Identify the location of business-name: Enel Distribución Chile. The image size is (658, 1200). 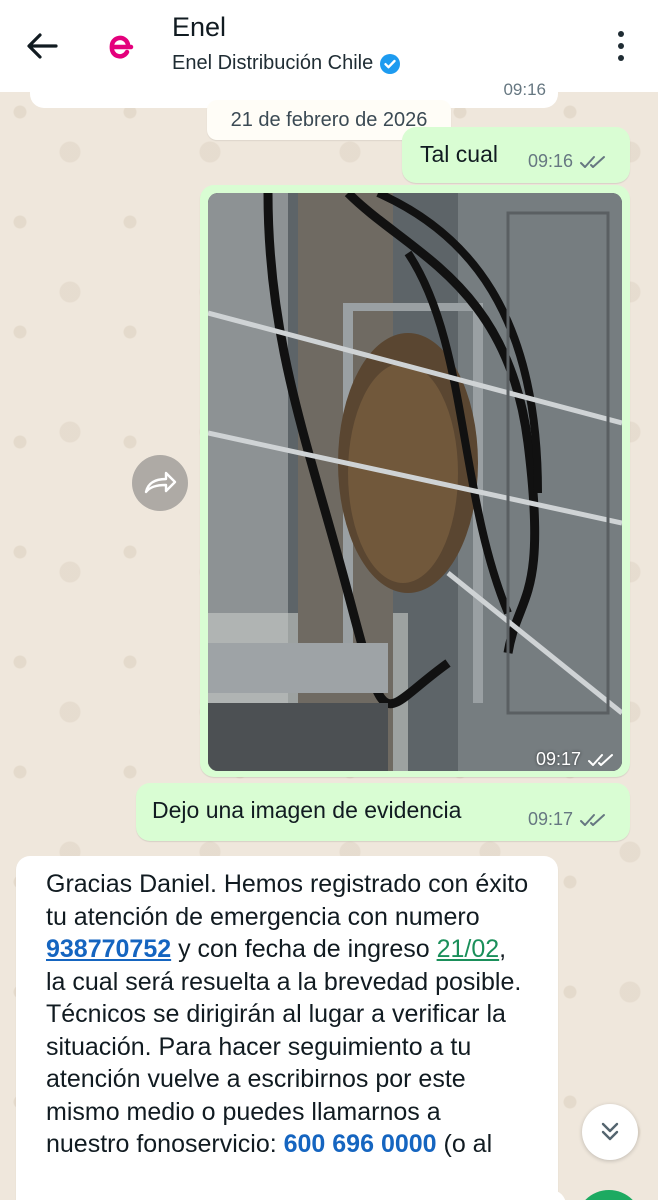
(273, 63).